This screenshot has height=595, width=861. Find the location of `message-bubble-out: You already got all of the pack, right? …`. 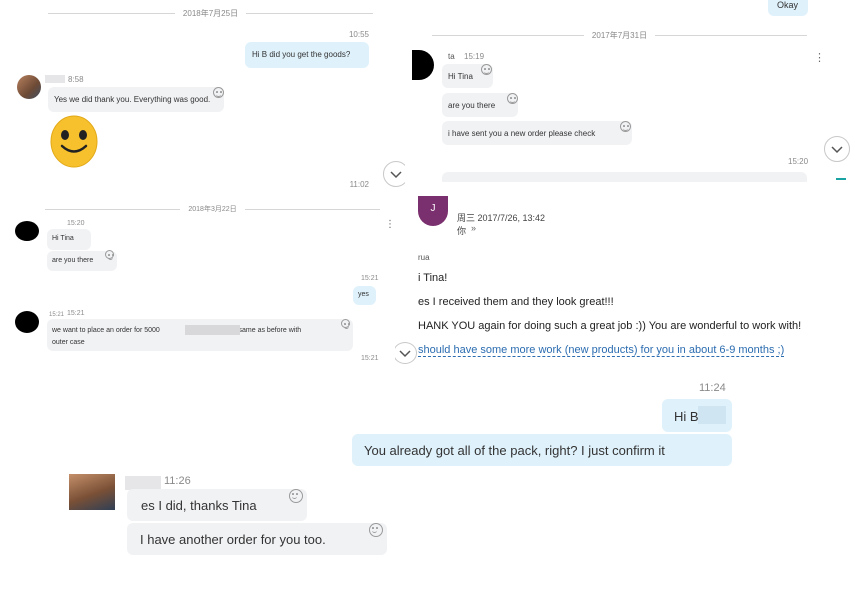

message-bubble-out: You already got all of the pack, right? … is located at coordinates (542, 450).